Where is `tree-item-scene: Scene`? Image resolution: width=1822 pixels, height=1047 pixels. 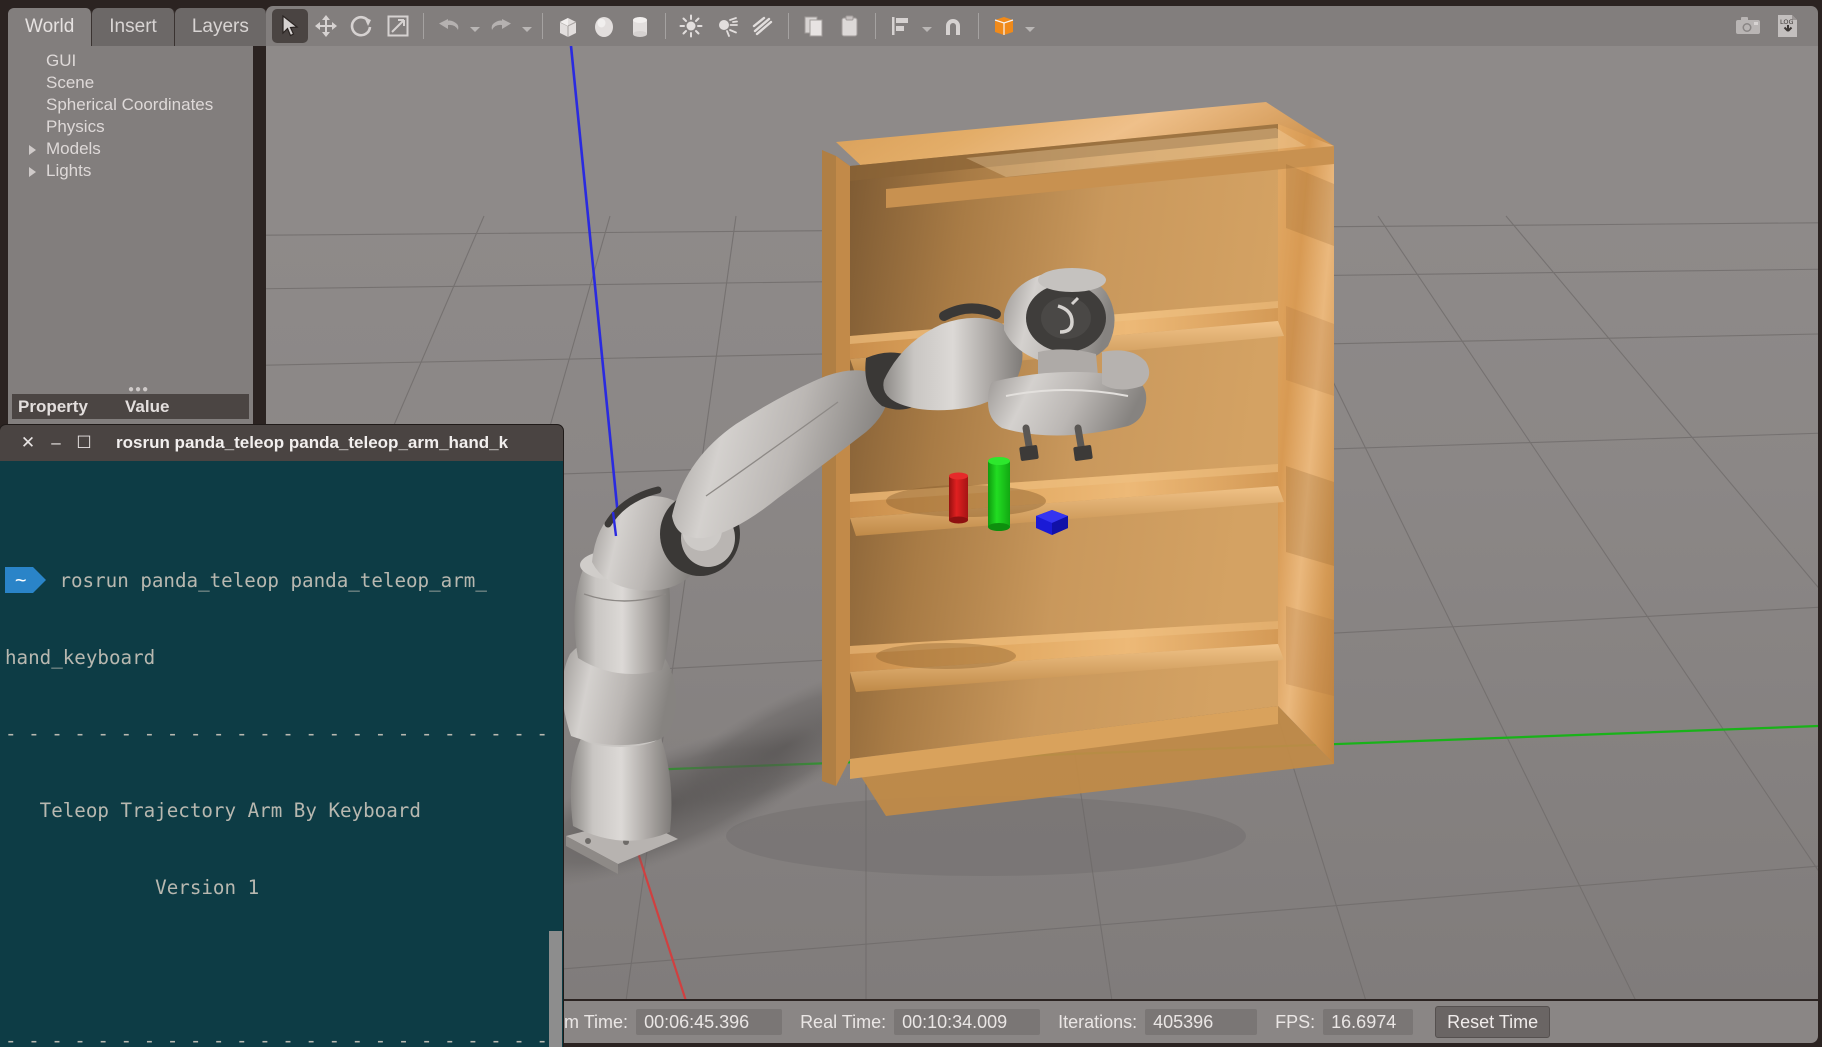
tree-item-scene: Scene is located at coordinates (130, 83).